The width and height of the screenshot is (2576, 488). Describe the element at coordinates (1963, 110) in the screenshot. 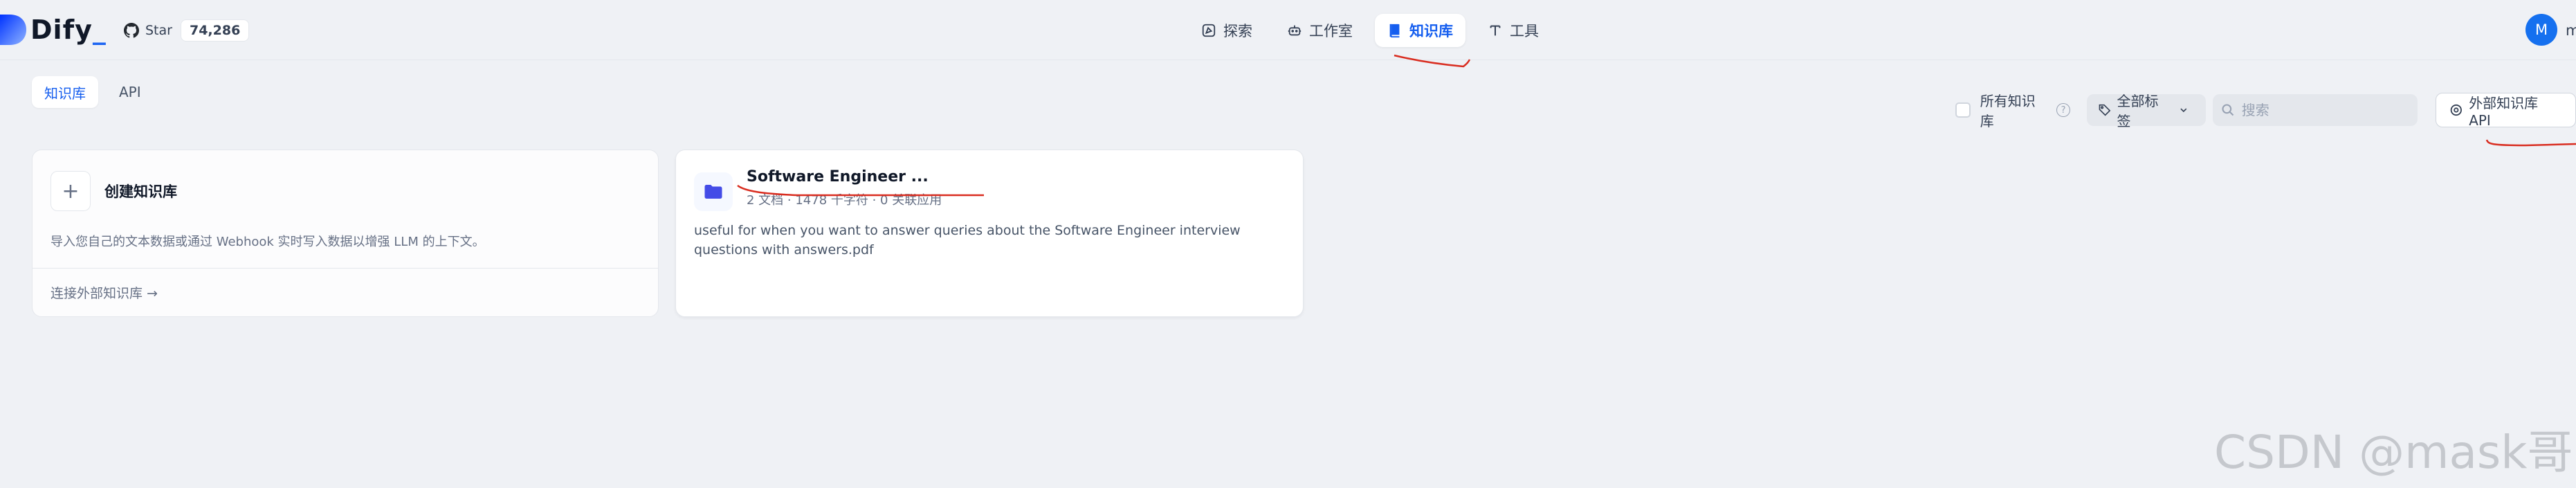

I see `all-datasets-checkbox` at that location.